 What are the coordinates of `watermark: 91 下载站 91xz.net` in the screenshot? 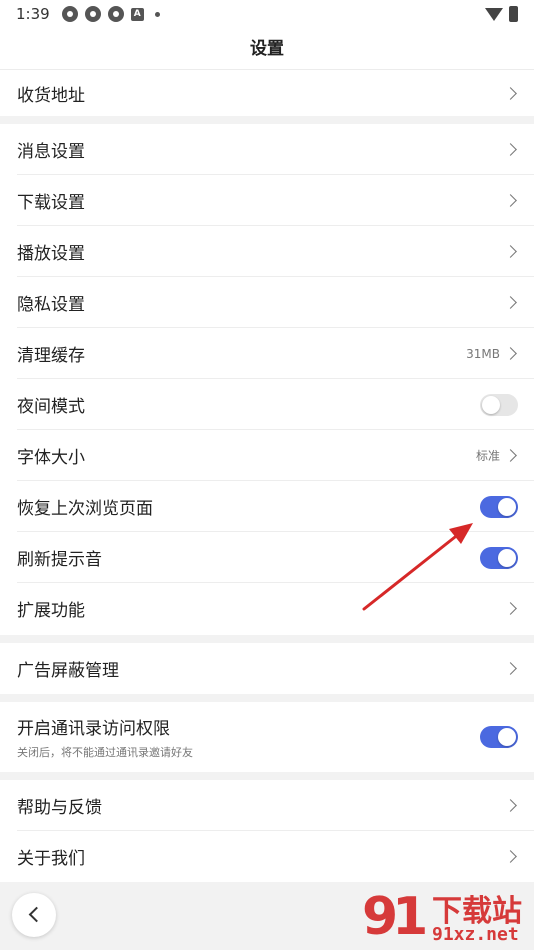 It's located at (448, 917).